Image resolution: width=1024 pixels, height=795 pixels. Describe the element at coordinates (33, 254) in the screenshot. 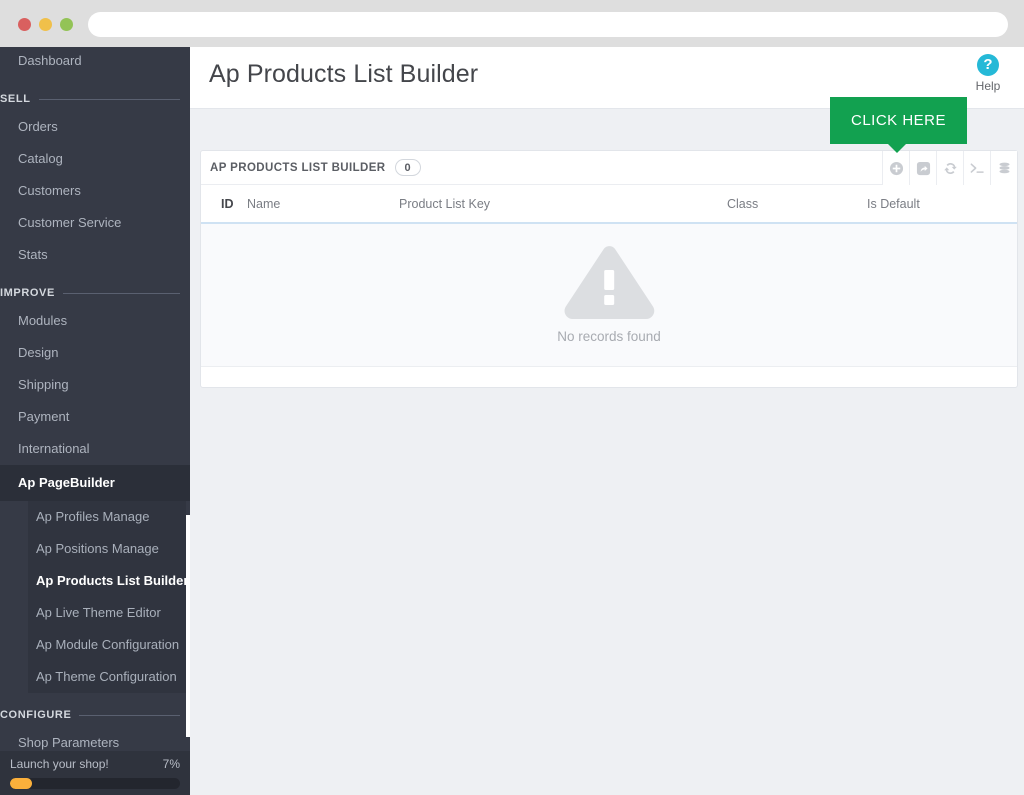

I see `sidebar-item-label: Stats` at that location.